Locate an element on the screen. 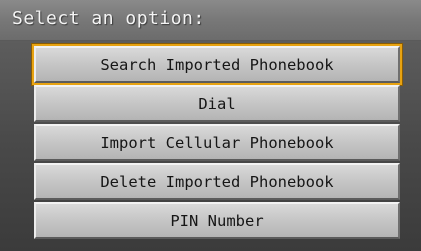 The height and width of the screenshot is (251, 421). option-label: Search Imported Phonebook is located at coordinates (217, 64).